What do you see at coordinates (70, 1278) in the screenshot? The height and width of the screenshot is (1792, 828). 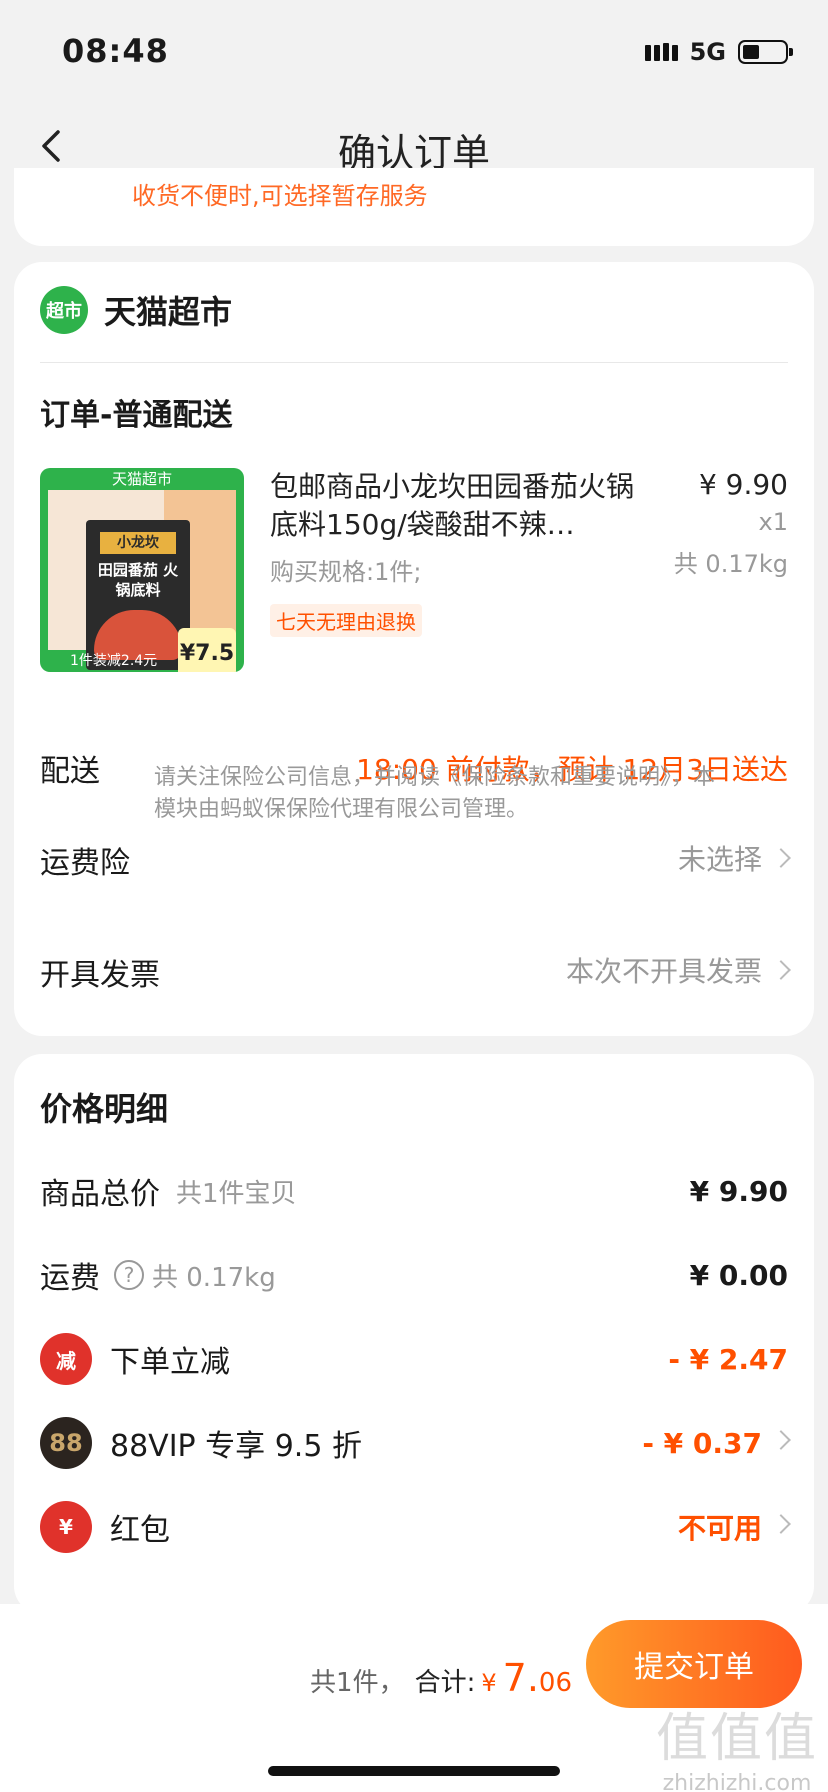 I see `shipping-label: 运费` at bounding box center [70, 1278].